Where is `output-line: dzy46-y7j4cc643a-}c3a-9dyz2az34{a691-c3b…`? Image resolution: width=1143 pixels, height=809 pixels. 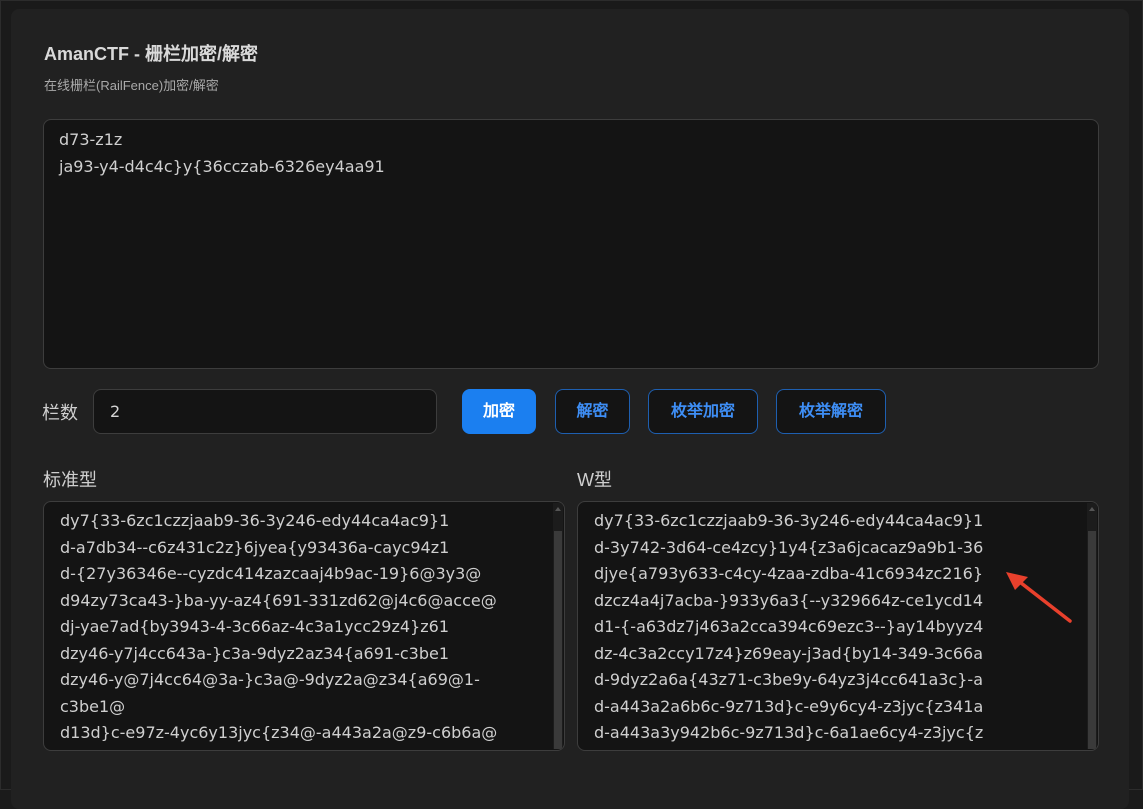 output-line: dzy46-y7j4cc643a-}c3a-9dyz2az34{a691-c3b… is located at coordinates (254, 653).